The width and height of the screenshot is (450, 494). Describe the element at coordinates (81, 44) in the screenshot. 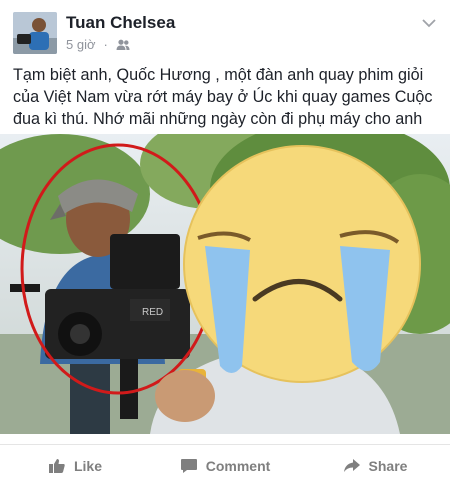

I see `post-time: 5 giờ` at that location.